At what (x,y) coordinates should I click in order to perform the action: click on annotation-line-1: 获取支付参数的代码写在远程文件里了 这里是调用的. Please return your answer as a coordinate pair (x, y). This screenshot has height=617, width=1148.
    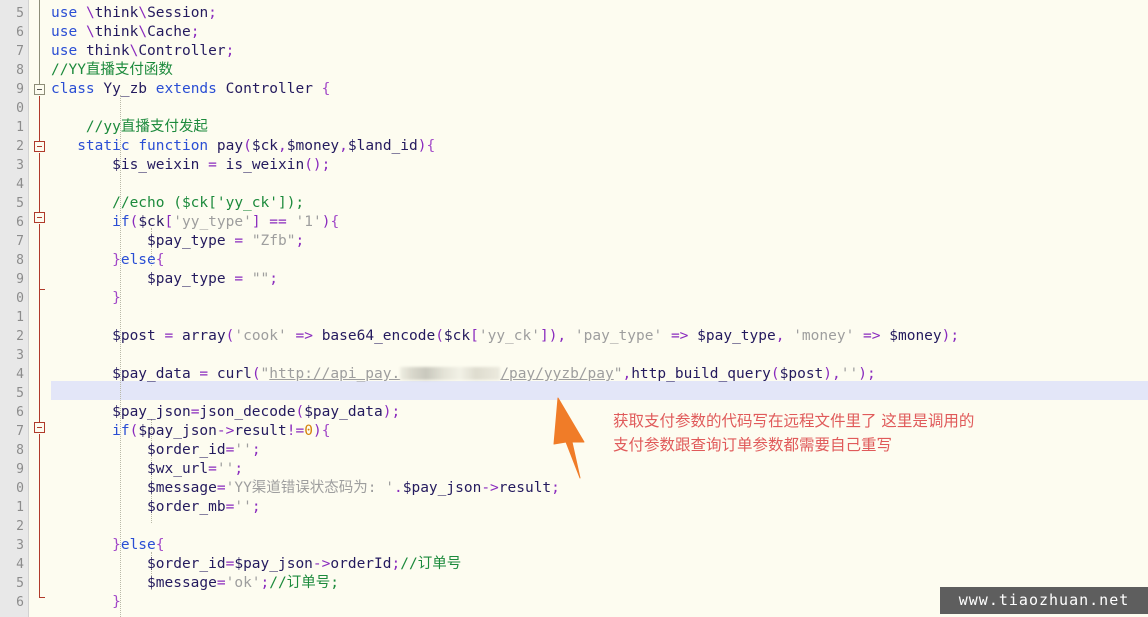
    Looking at the image, I should click on (794, 421).